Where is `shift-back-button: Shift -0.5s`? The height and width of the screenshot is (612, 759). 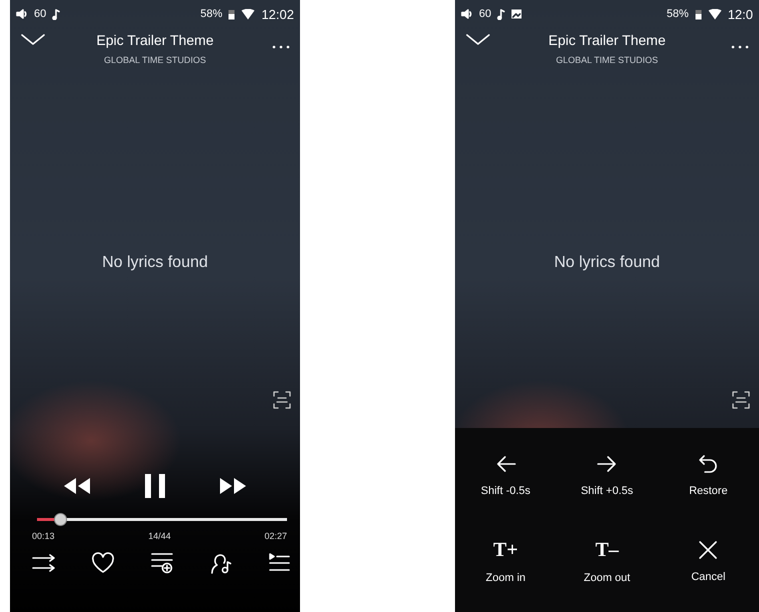
shift-back-button: Shift -0.5s is located at coordinates (505, 475).